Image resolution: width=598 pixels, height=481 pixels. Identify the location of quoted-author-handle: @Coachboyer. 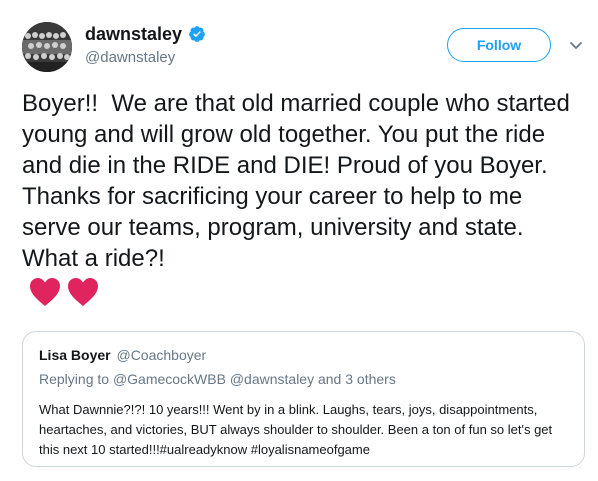
(161, 355).